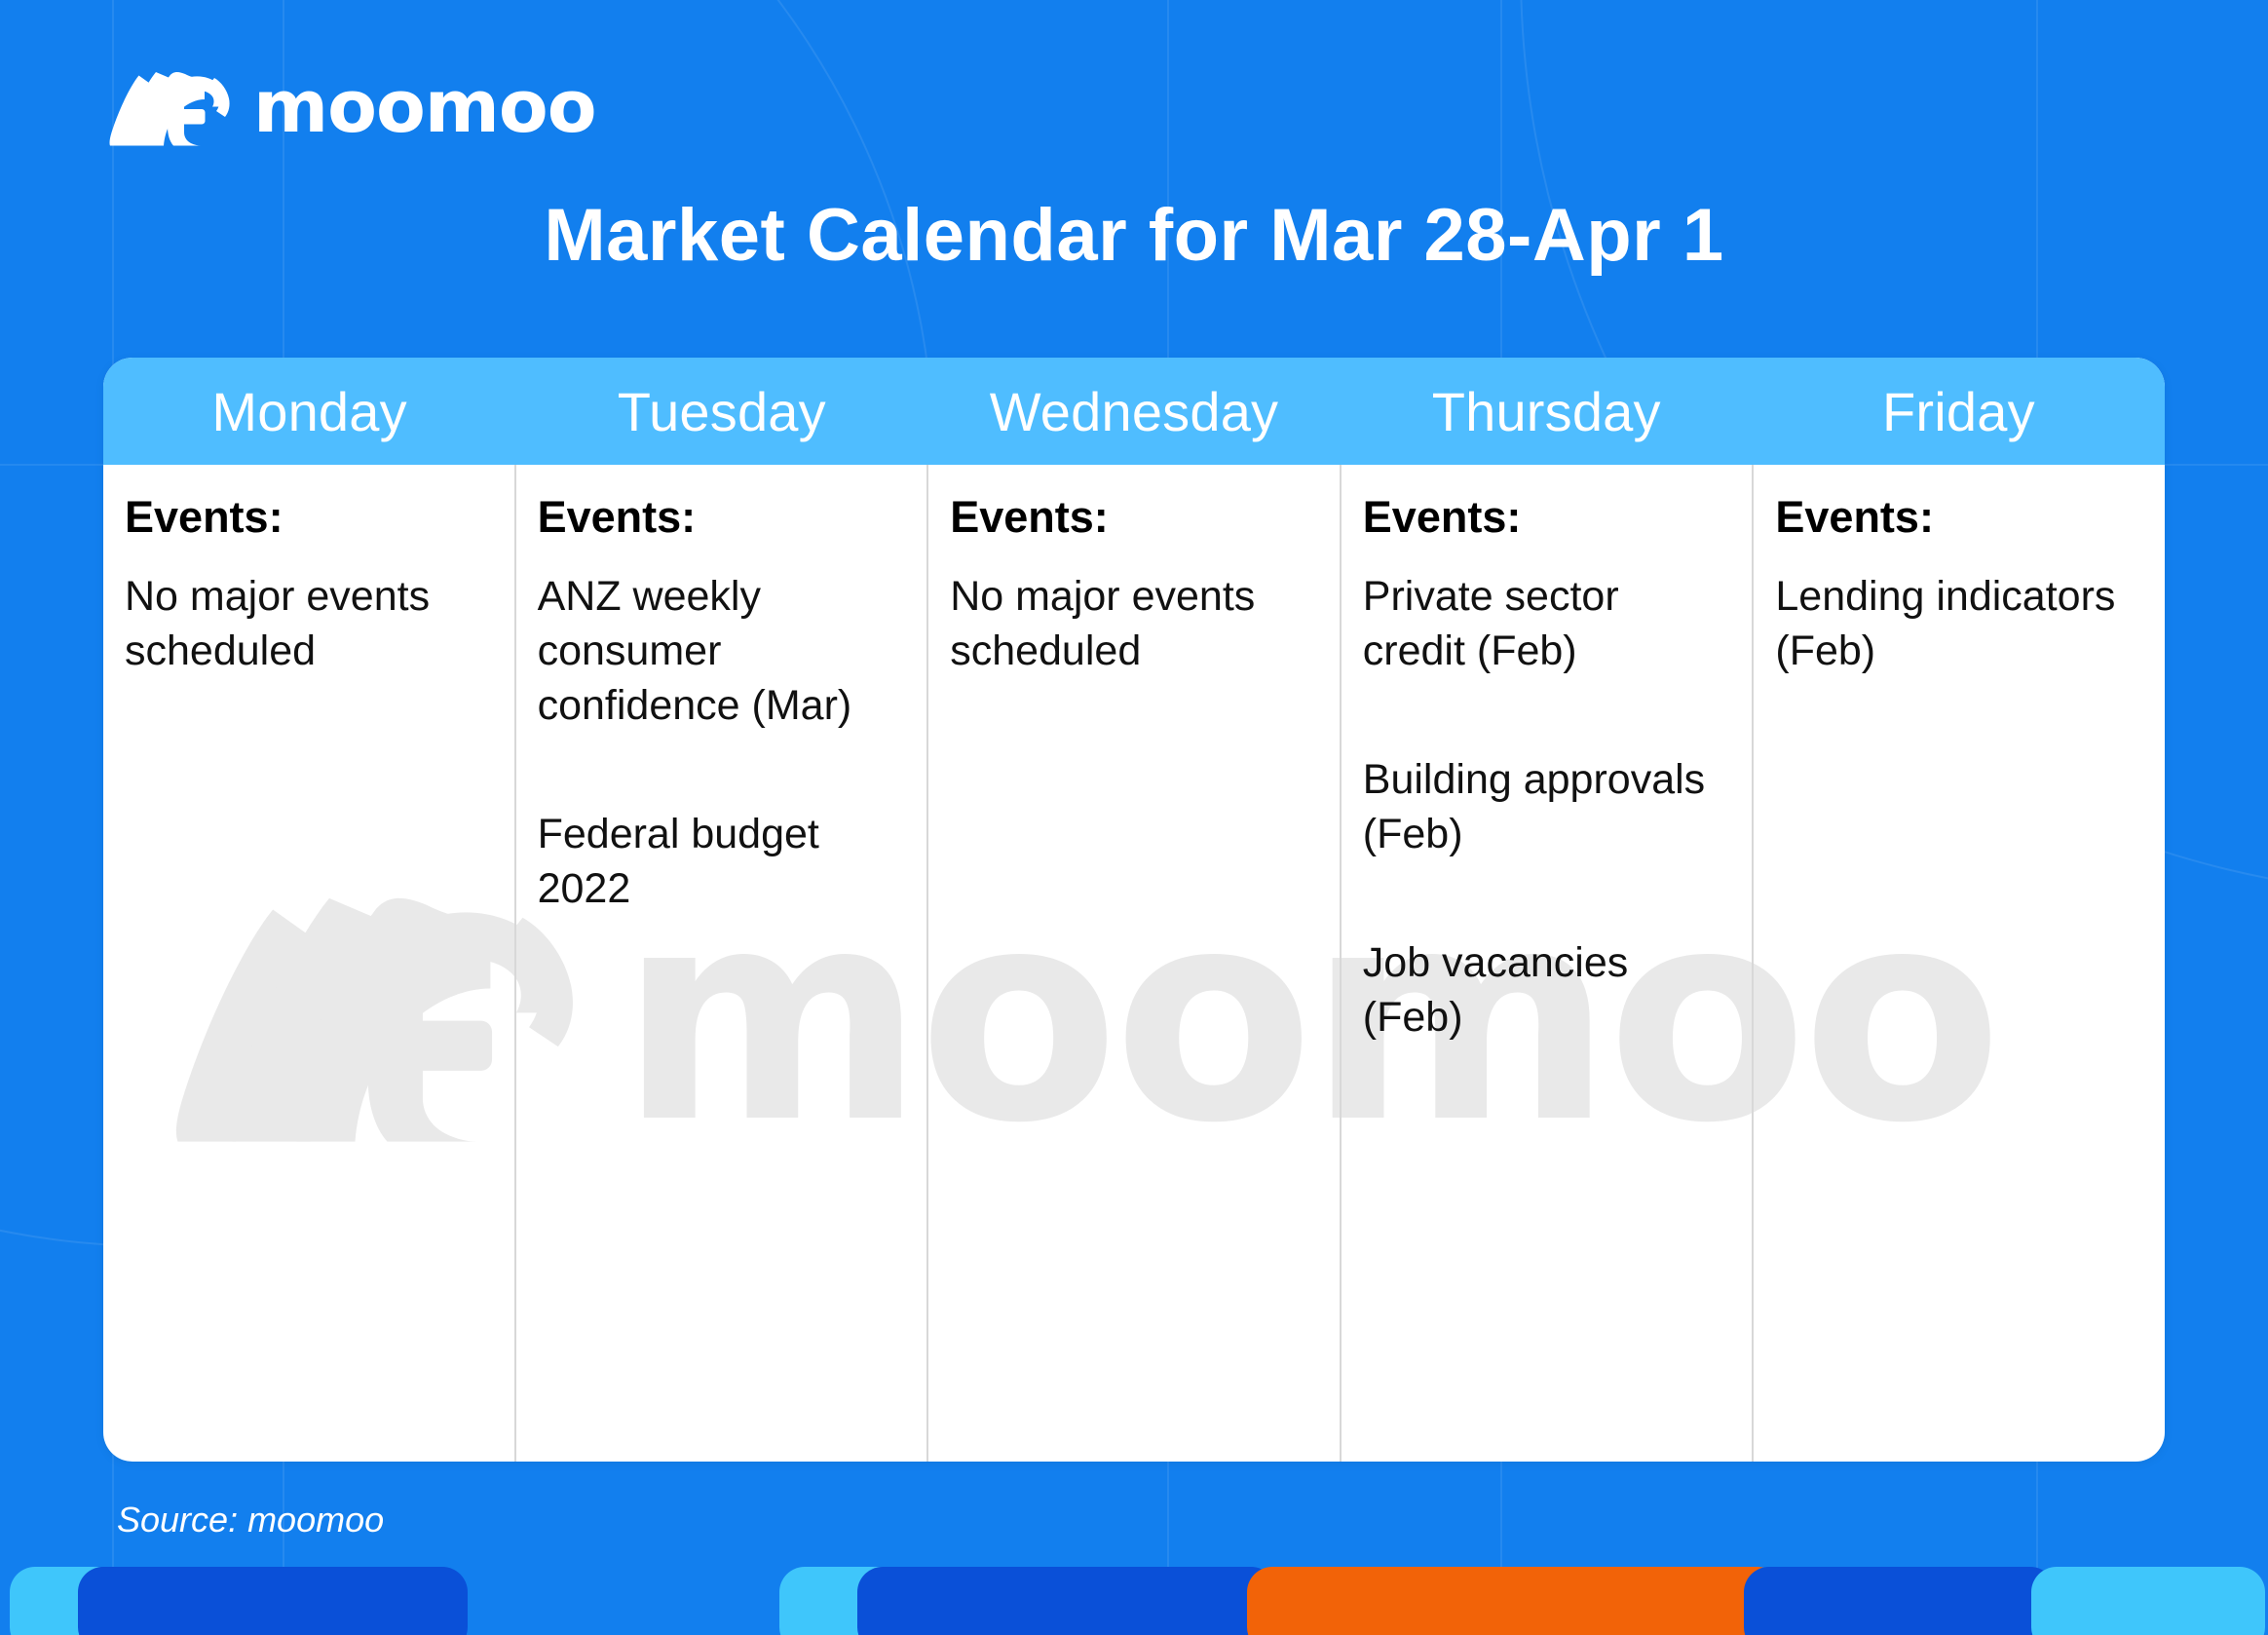  What do you see at coordinates (1546, 411) in the screenshot?
I see `weekday-header-thursday: Thursday` at bounding box center [1546, 411].